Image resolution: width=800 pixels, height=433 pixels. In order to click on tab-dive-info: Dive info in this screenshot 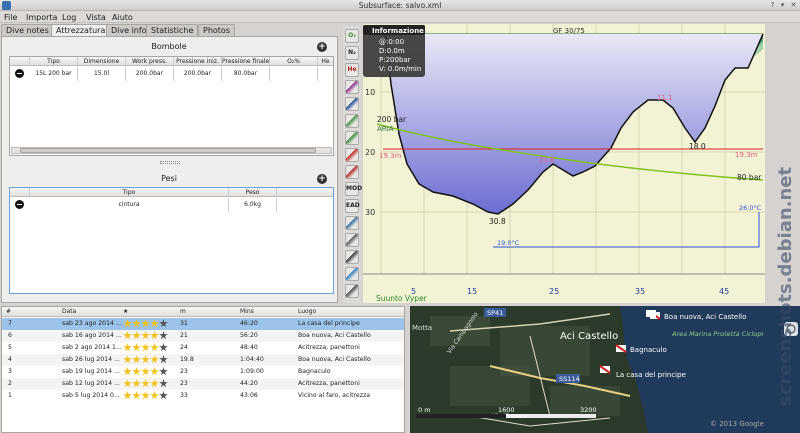, I will do `click(129, 30)`.